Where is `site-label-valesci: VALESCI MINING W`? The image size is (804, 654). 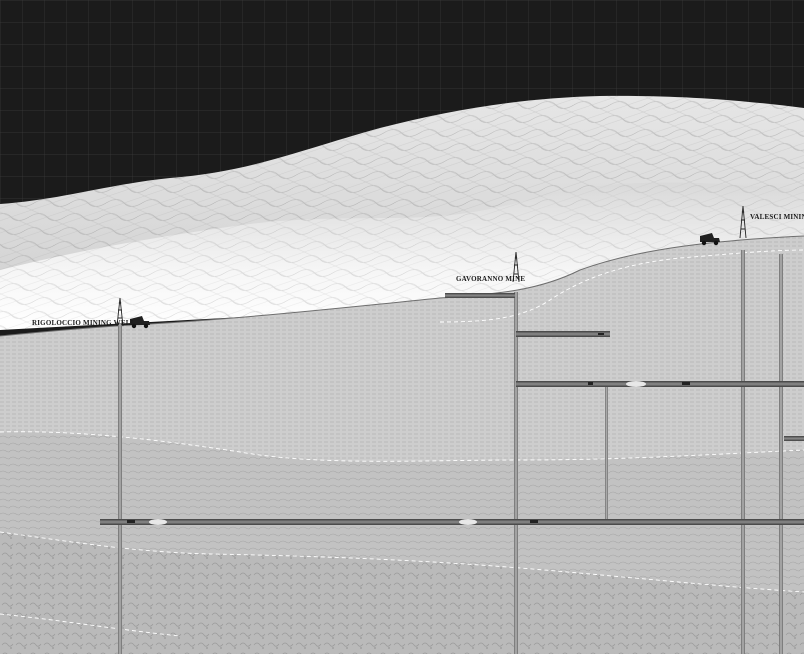
site-label-valesci: VALESCI MINING W is located at coordinates (777, 217).